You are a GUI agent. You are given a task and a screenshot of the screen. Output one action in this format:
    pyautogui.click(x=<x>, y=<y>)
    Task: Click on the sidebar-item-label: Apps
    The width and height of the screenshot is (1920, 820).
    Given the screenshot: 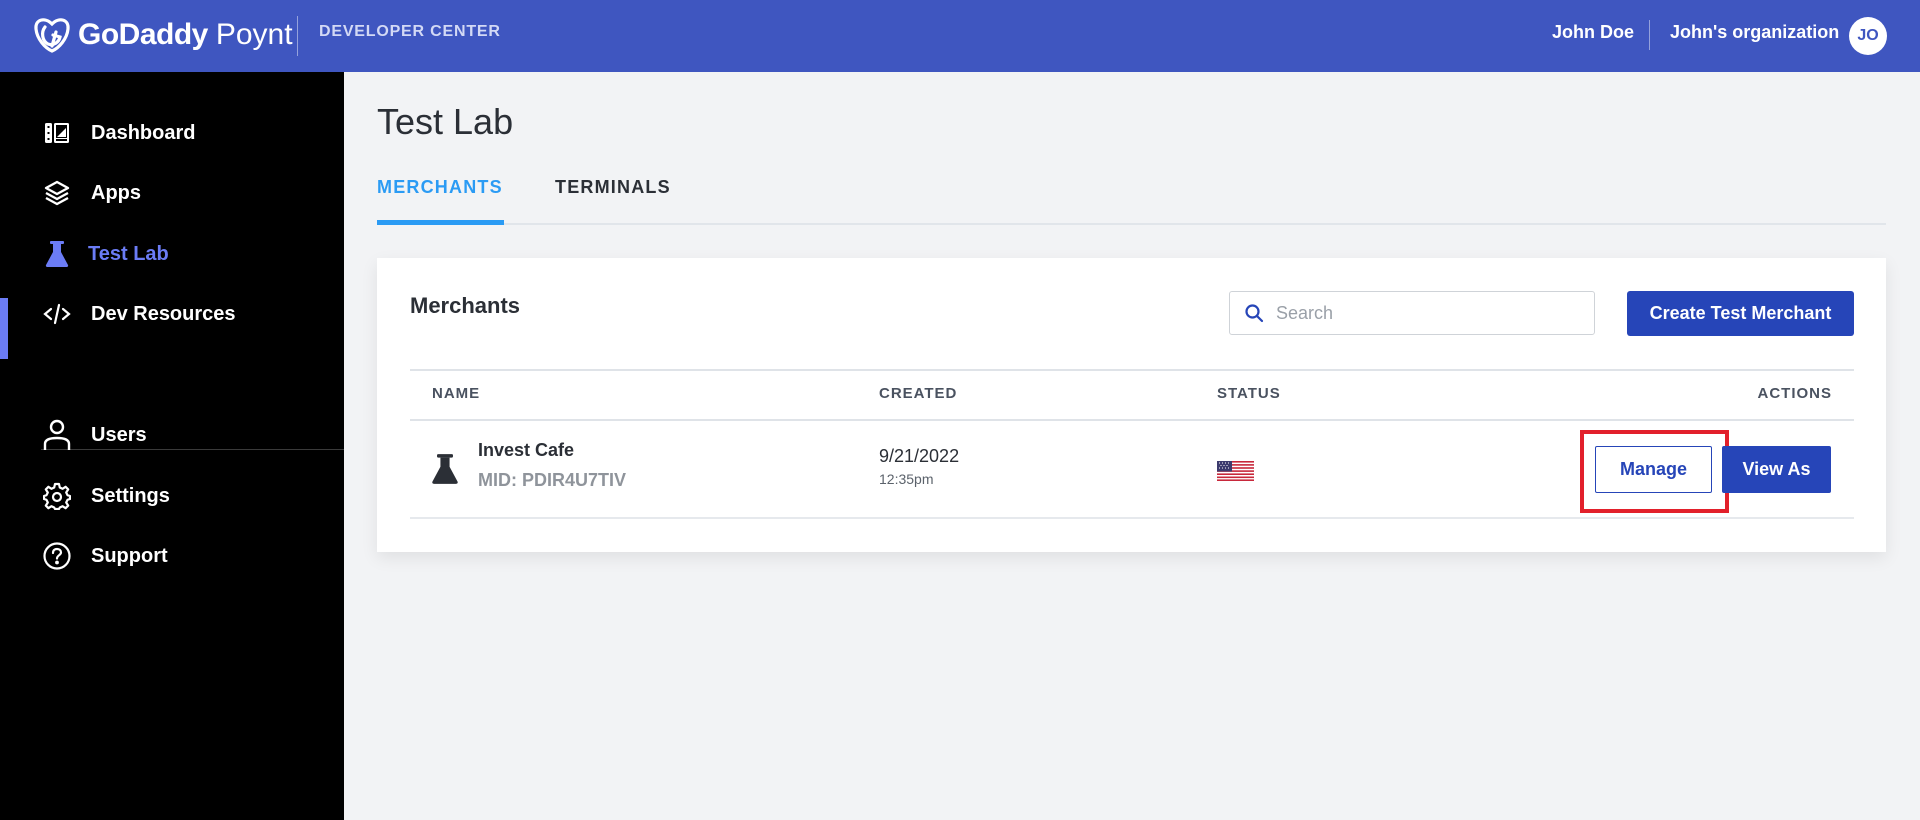 What is the action you would take?
    pyautogui.click(x=116, y=192)
    